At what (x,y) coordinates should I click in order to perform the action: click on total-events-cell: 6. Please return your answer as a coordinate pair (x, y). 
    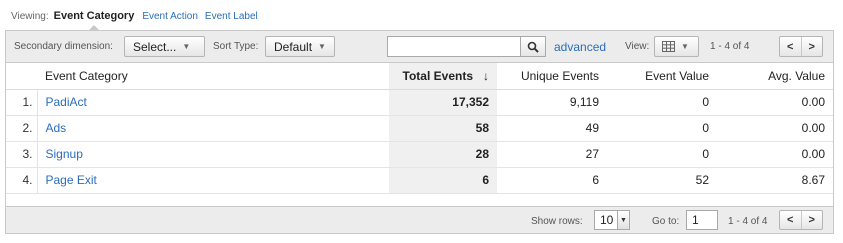
    Looking at the image, I should click on (443, 180).